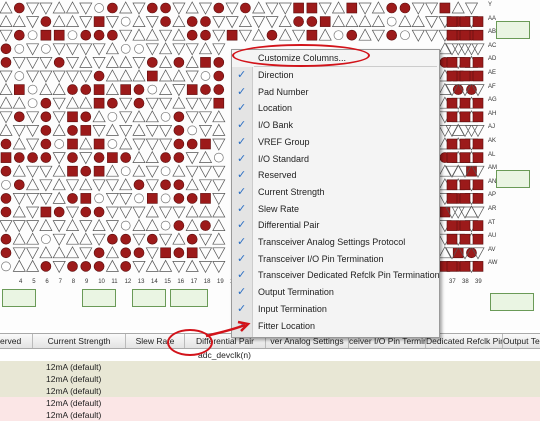 The width and height of the screenshot is (540, 425). I want to click on menu-item-fitter-location: ✓ Fitter Location, so click(335, 326).